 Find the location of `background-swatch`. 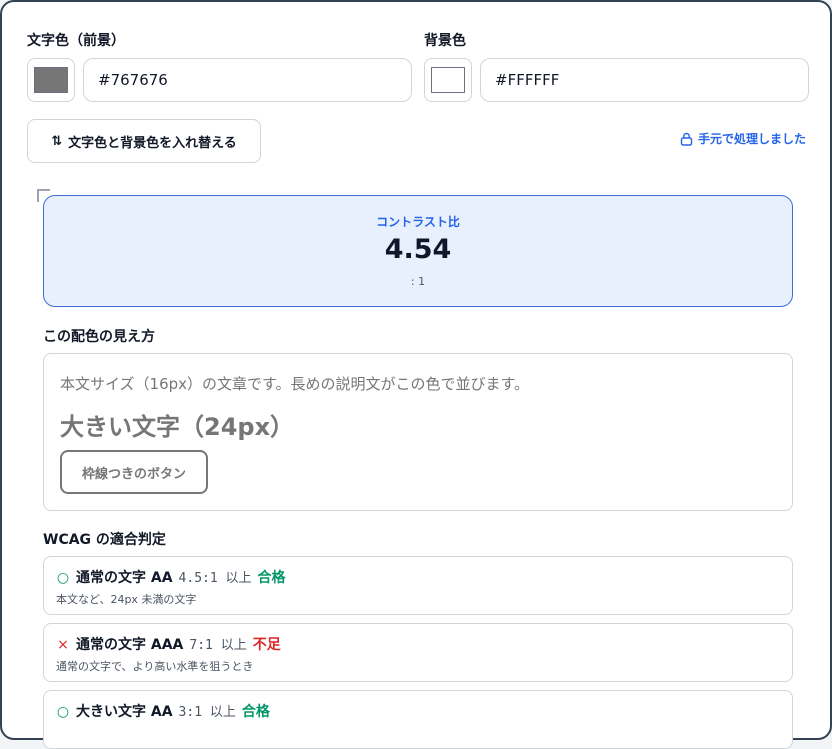

background-swatch is located at coordinates (448, 80).